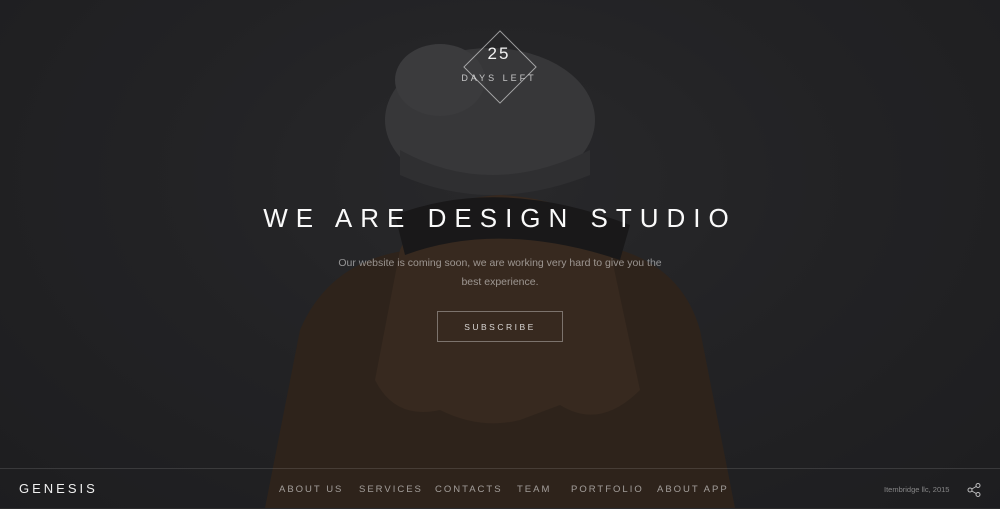 The height and width of the screenshot is (509, 1000). What do you see at coordinates (917, 489) in the screenshot?
I see `copyright-text: Itembridge llc, 2015` at bounding box center [917, 489].